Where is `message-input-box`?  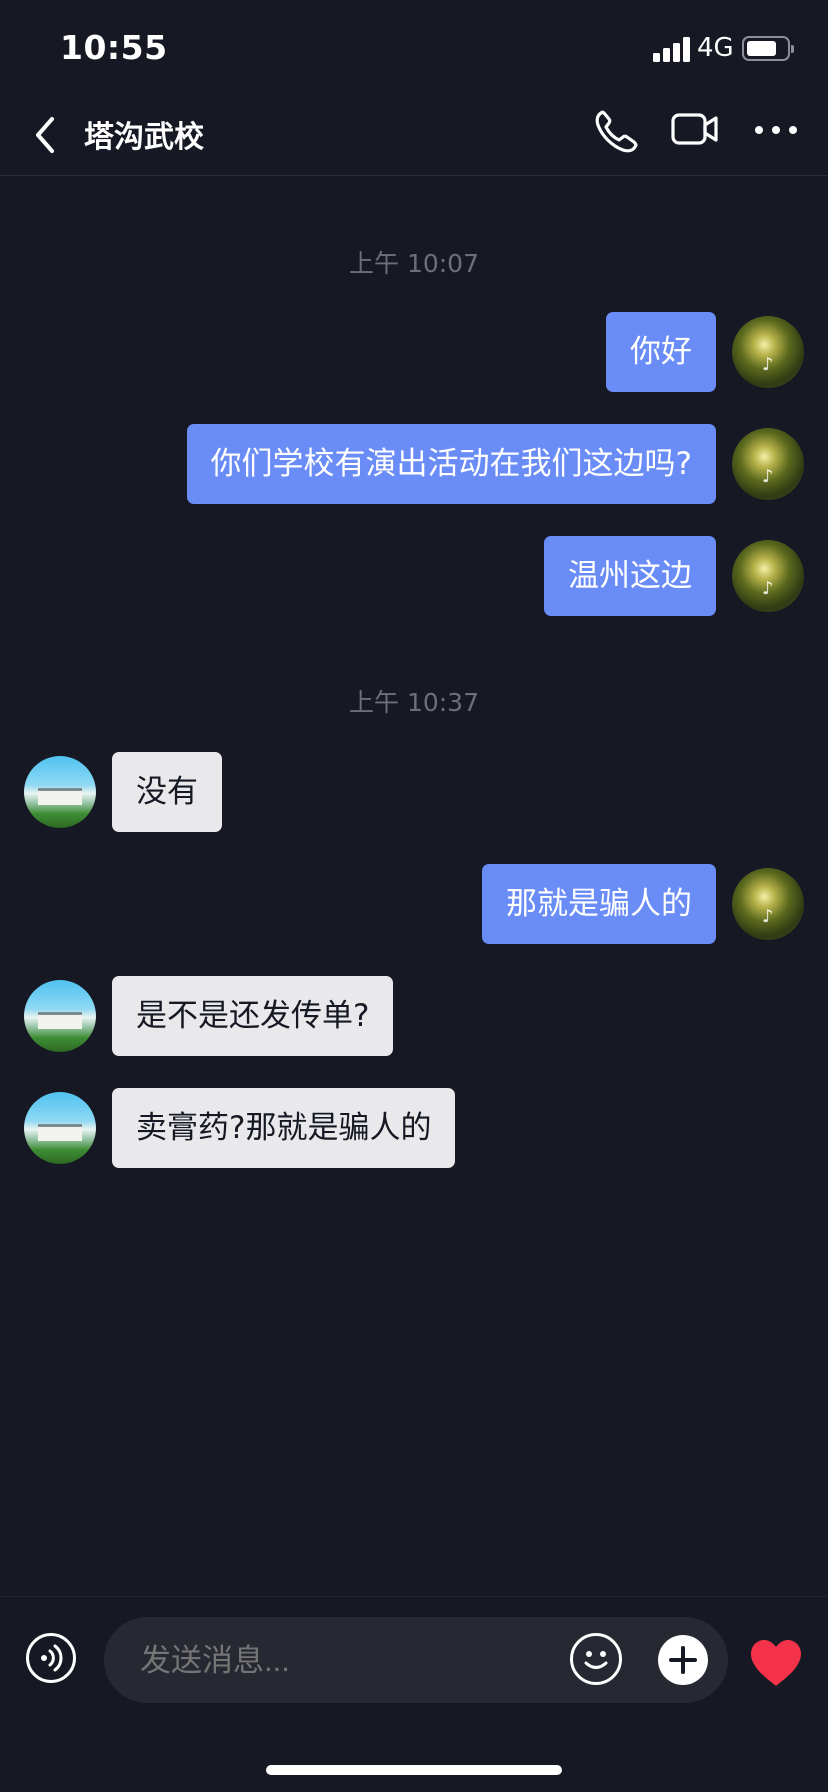
message-input-box is located at coordinates (416, 1661).